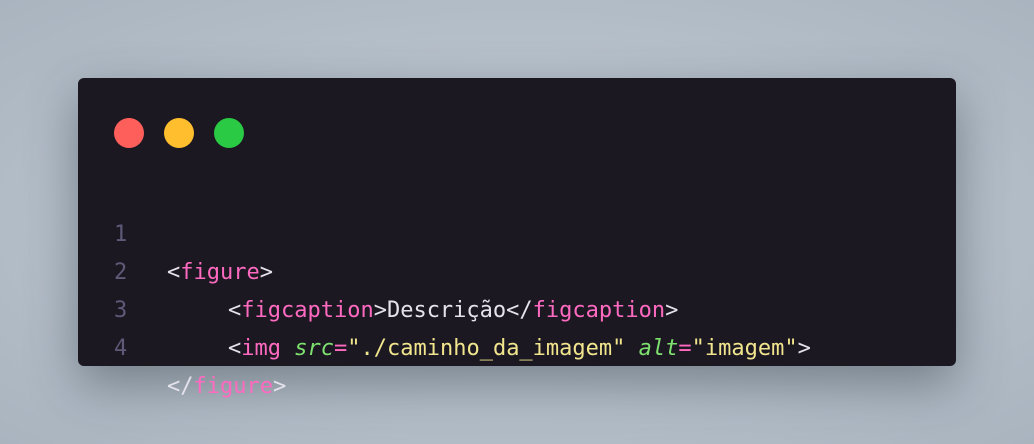 The width and height of the screenshot is (1034, 444). I want to click on maximize-window-dot-icon, so click(229, 133).